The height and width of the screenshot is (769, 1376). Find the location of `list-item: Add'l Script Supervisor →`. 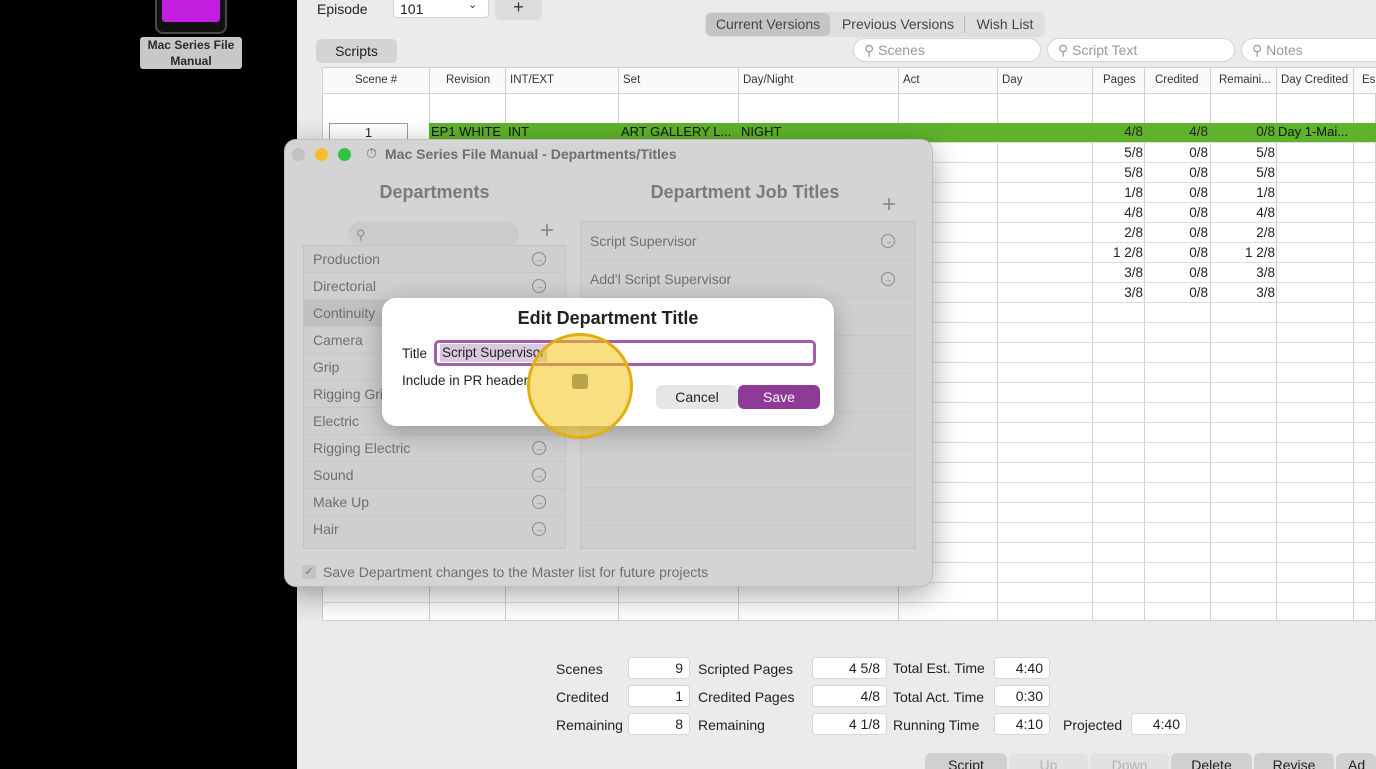

list-item: Add'l Script Supervisor → is located at coordinates (748, 279).